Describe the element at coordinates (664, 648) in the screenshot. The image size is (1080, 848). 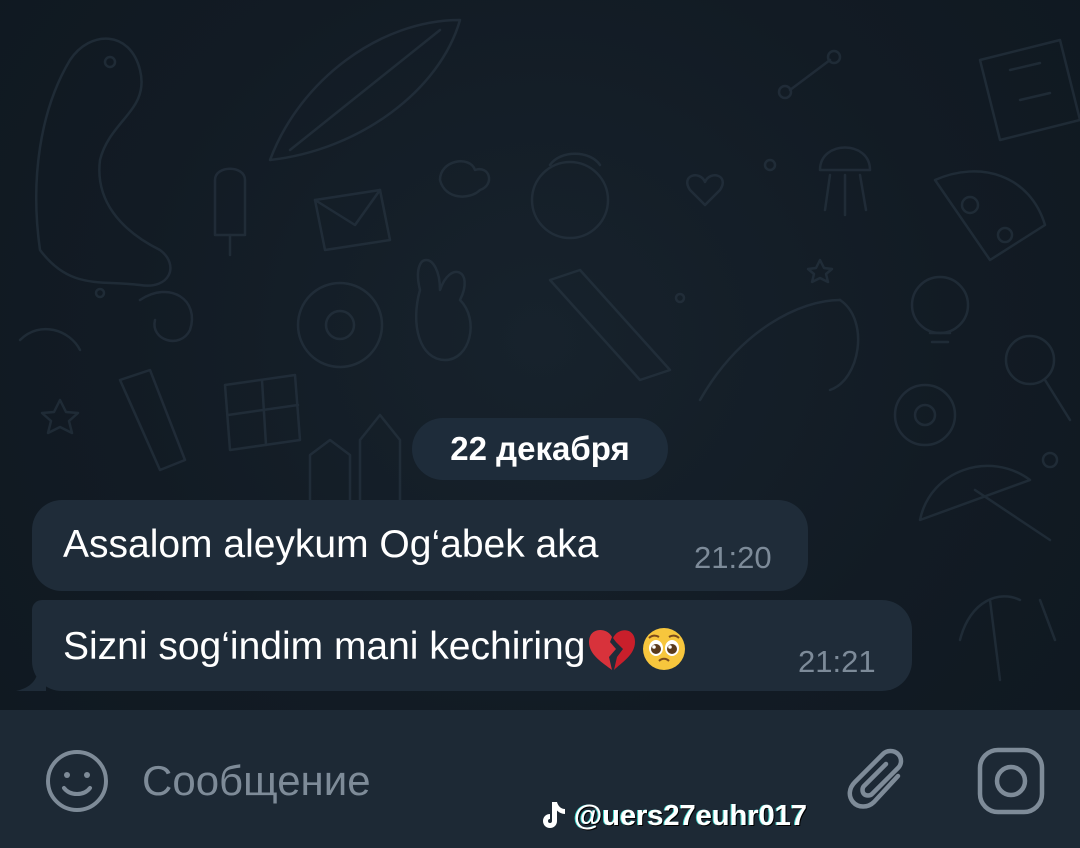
I see `pleading-face-emoji-icon` at that location.